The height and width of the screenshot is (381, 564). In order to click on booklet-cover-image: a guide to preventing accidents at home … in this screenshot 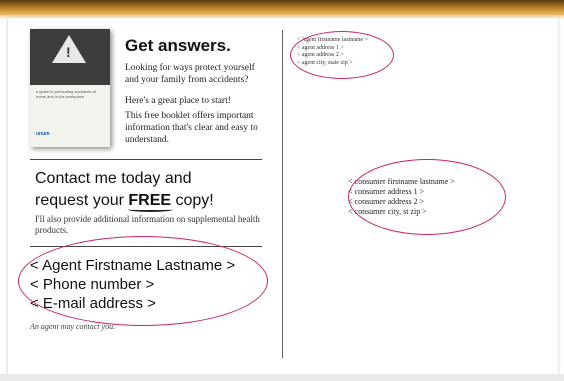, I will do `click(70, 88)`.